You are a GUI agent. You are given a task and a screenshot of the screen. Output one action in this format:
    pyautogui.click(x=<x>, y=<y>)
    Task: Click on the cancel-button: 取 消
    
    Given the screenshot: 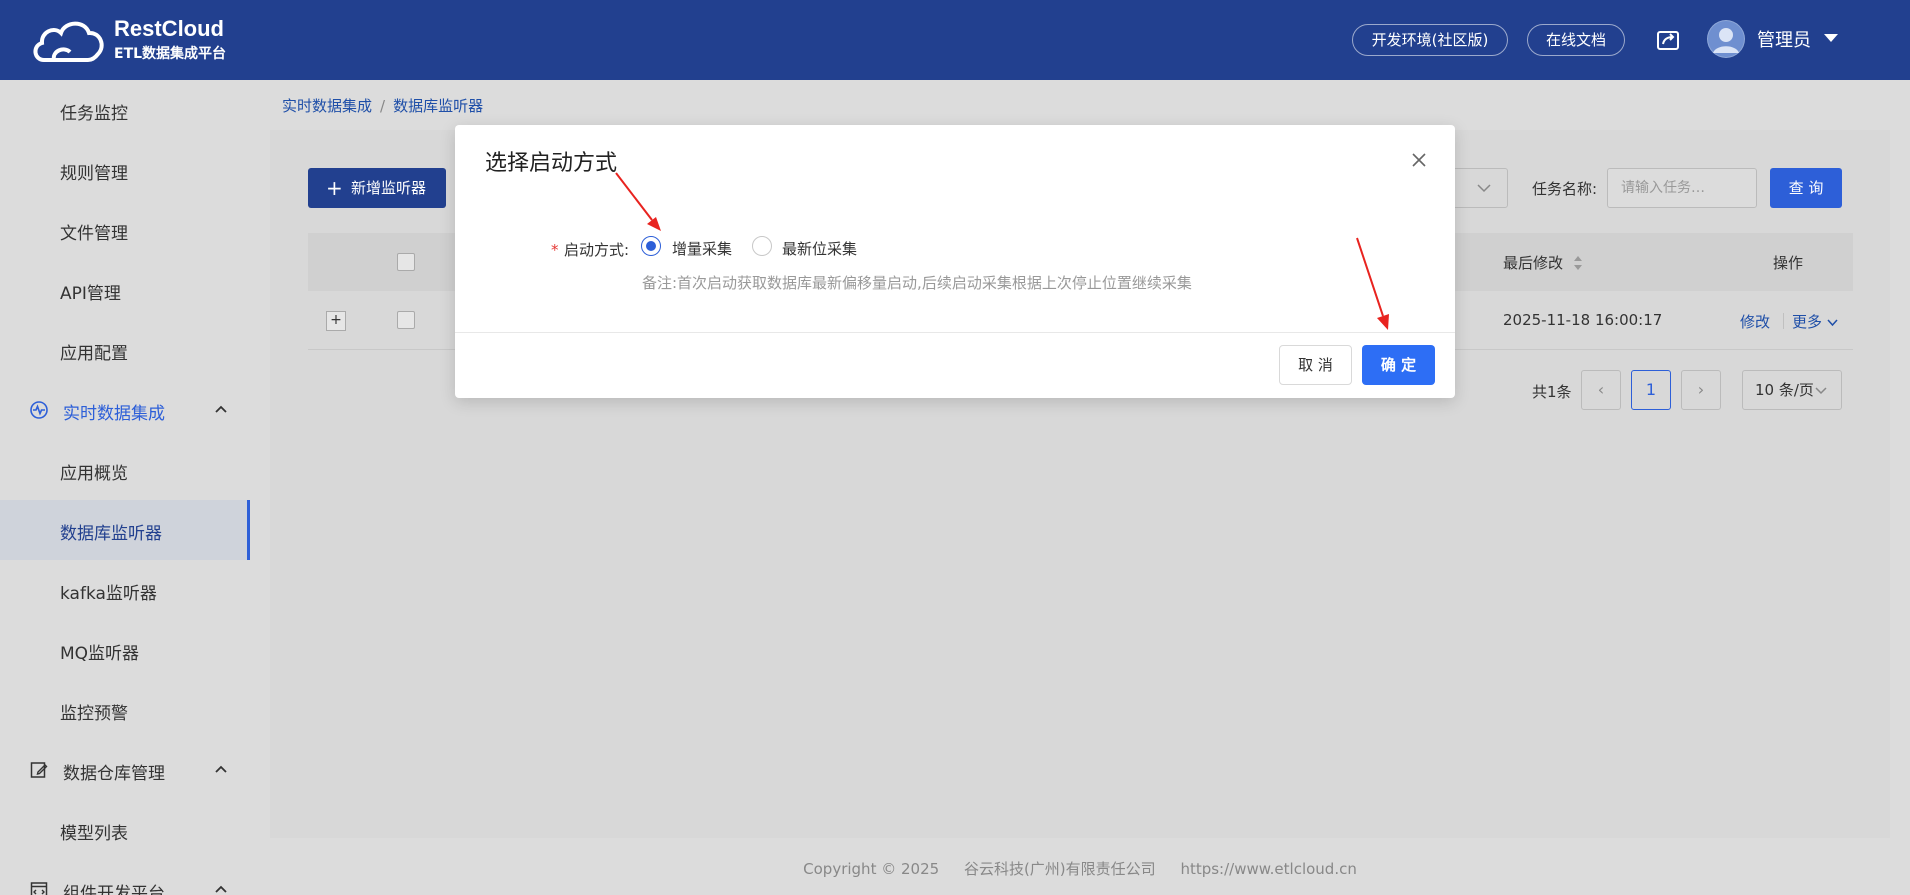 What is the action you would take?
    pyautogui.click(x=1315, y=365)
    